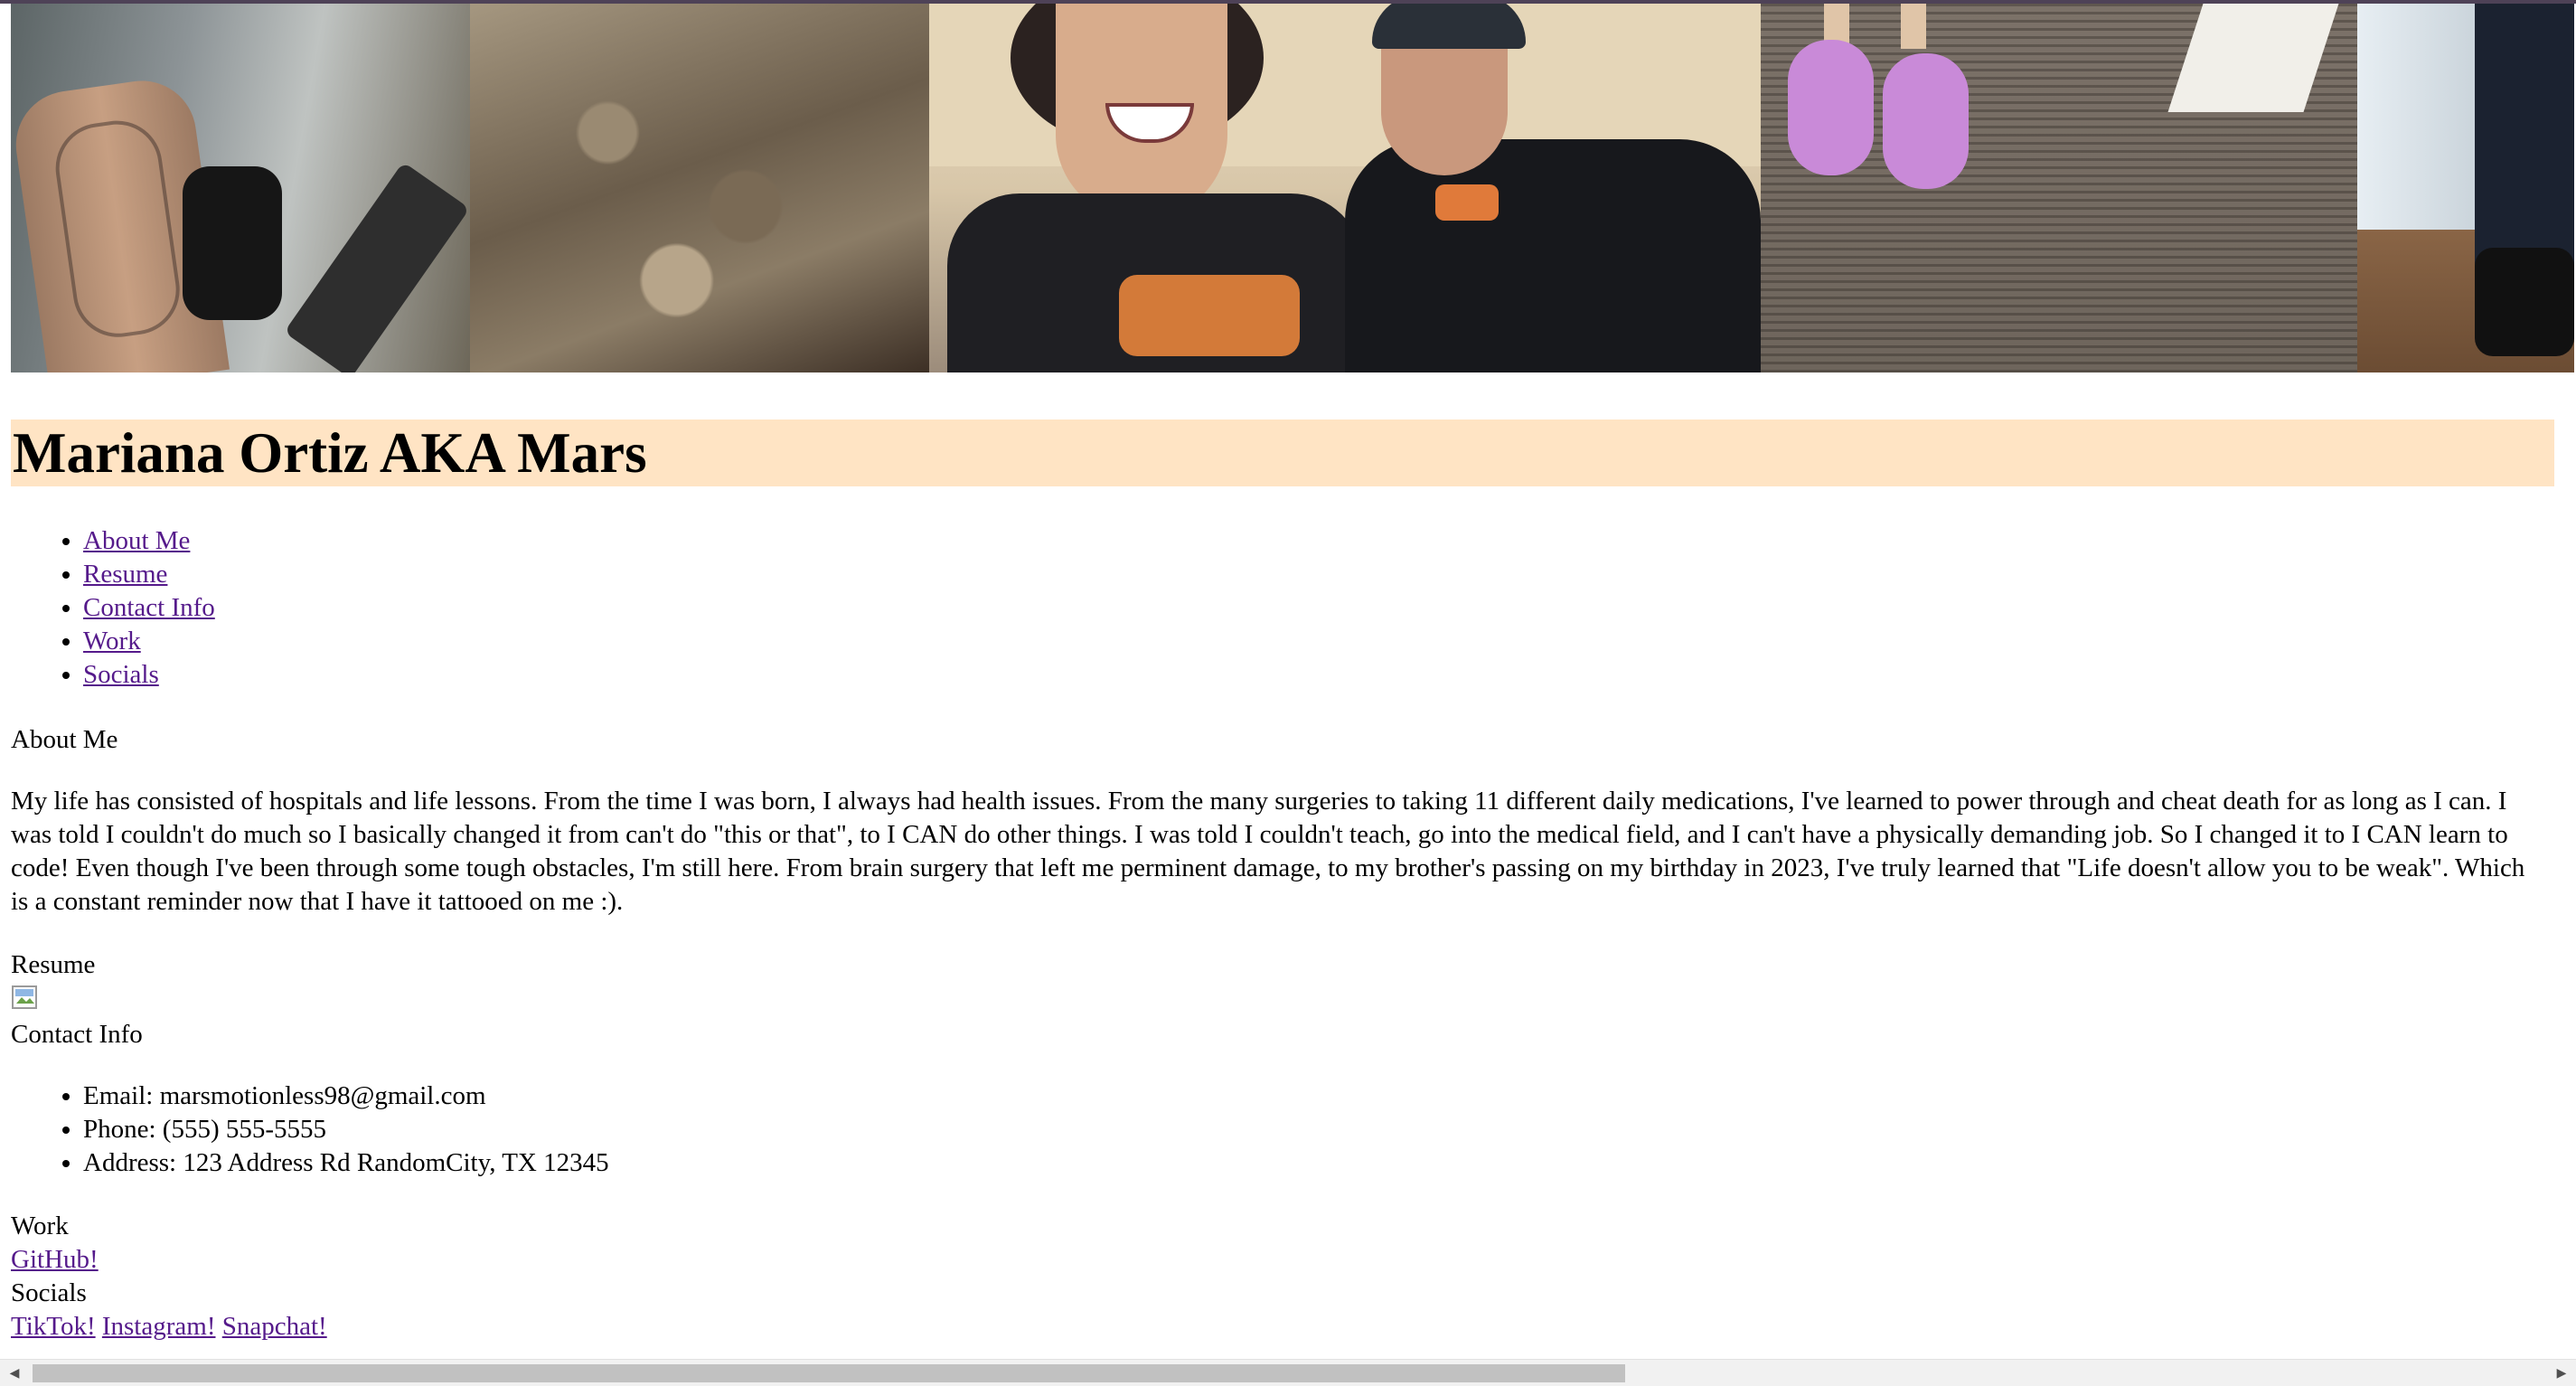 Image resolution: width=2576 pixels, height=1386 pixels. I want to click on snapchat-link: Snapchat!, so click(274, 1326).